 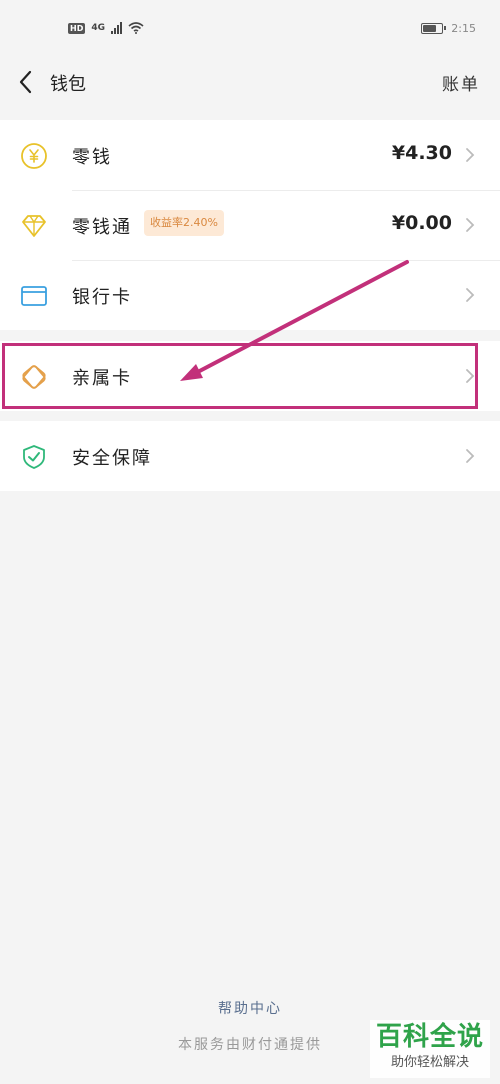 What do you see at coordinates (463, 28) in the screenshot?
I see `status-time: 2:15` at bounding box center [463, 28].